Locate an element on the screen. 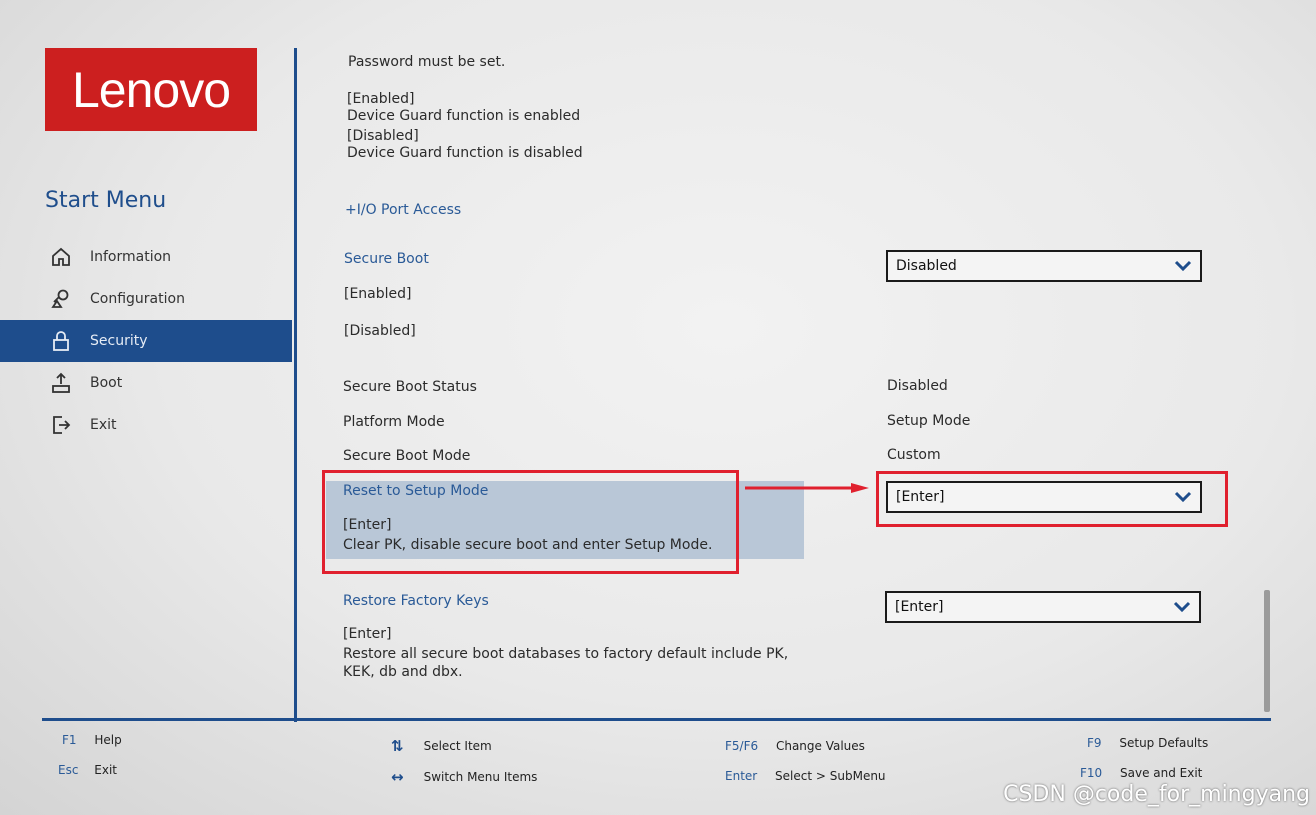 The image size is (1316, 815). esc-key: Esc is located at coordinates (68, 770).